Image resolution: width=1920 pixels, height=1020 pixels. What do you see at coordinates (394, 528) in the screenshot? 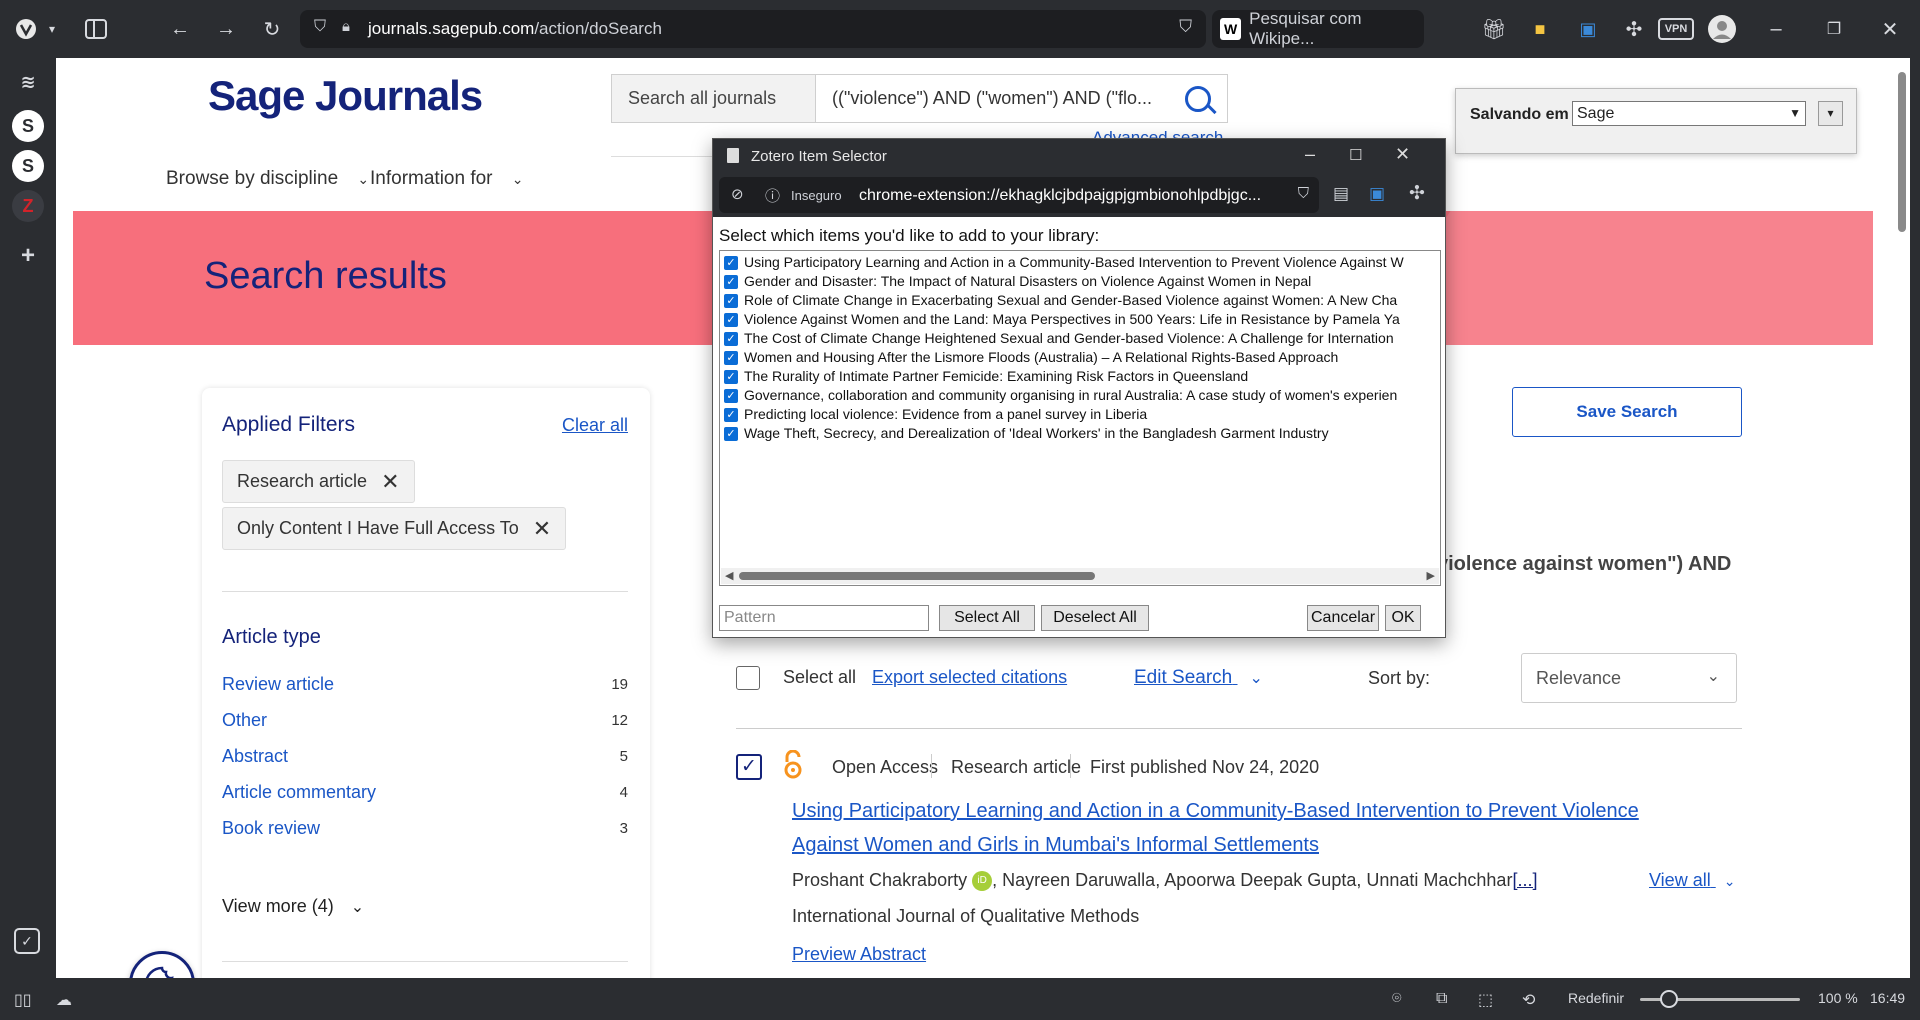
I see `filter-chip: Only Content I Have Full Access To ✕` at bounding box center [394, 528].